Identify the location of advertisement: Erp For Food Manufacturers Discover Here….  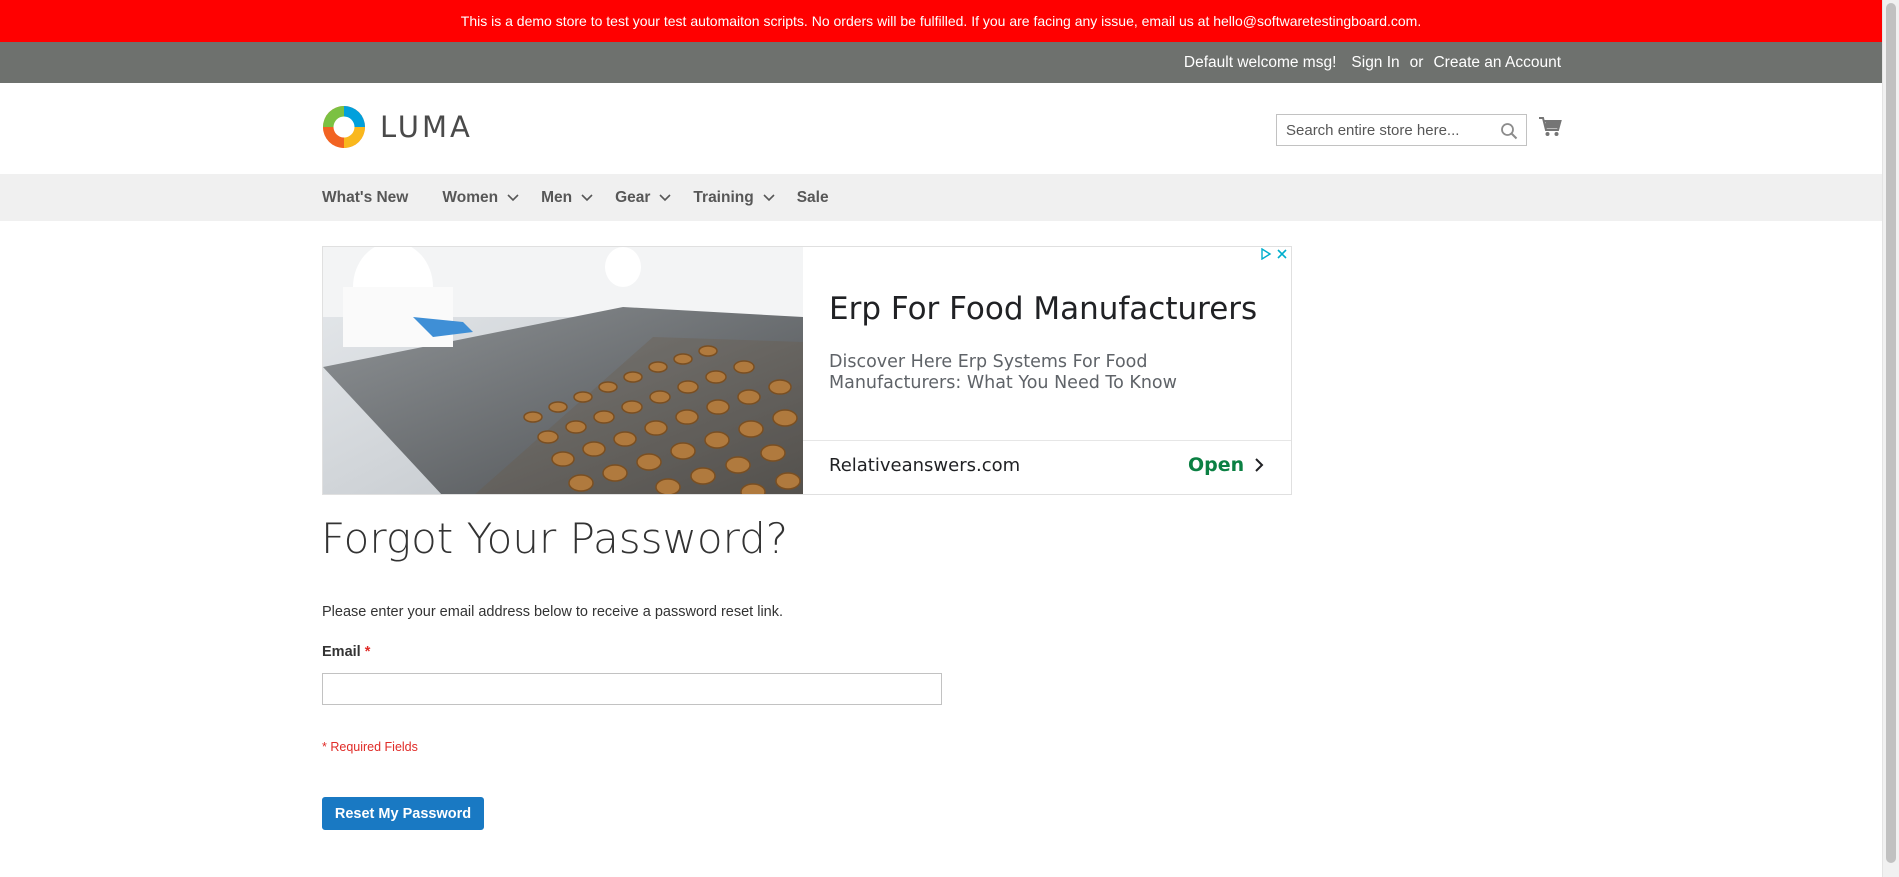
(807, 370).